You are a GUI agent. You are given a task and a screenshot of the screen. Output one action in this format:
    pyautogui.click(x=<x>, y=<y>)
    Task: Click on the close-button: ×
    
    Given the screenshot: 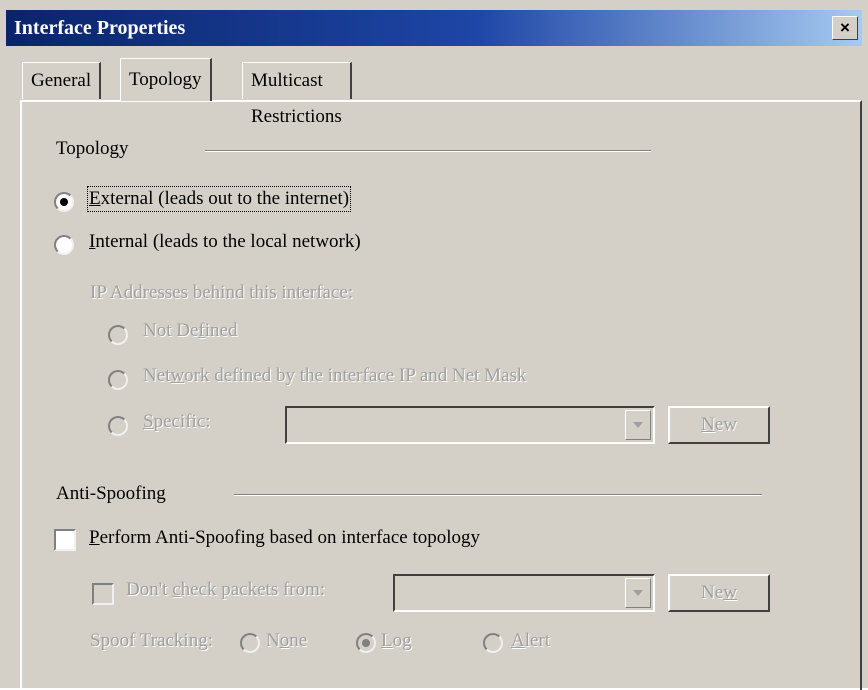 What is the action you would take?
    pyautogui.click(x=845, y=28)
    